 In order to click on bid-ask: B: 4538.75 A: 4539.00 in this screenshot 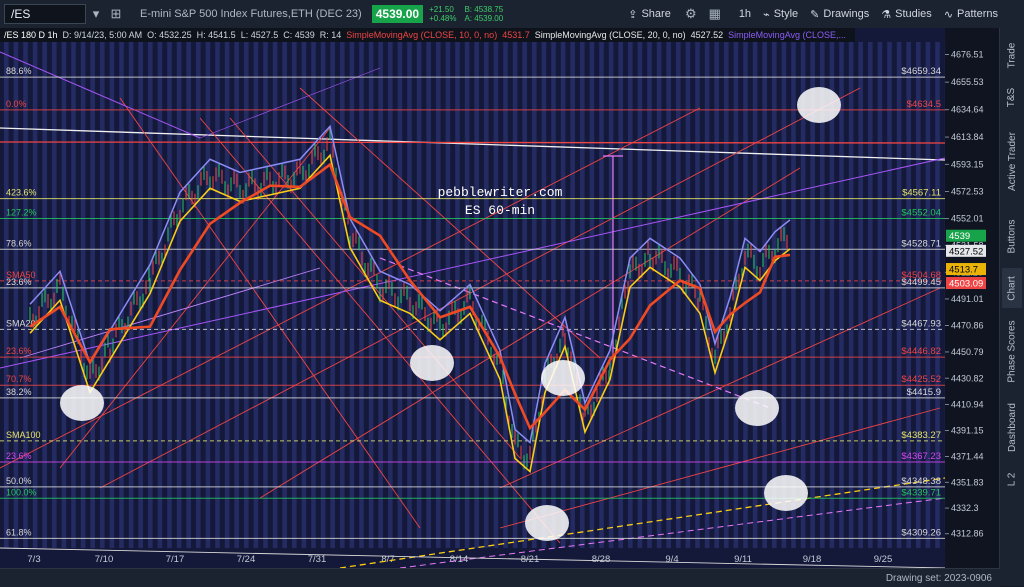, I will do `click(483, 14)`.